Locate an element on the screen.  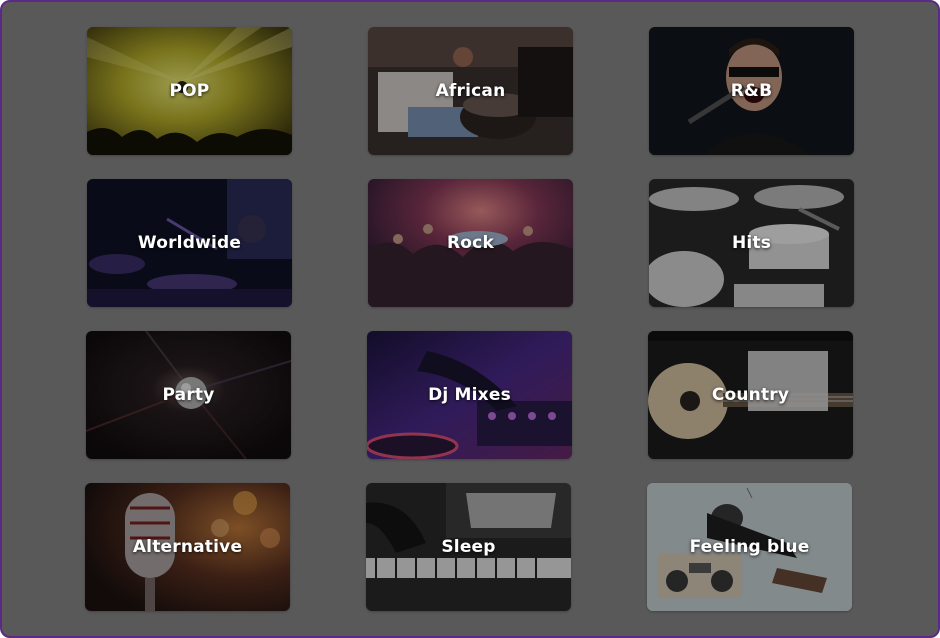
genre-label: R&B is located at coordinates (751, 91).